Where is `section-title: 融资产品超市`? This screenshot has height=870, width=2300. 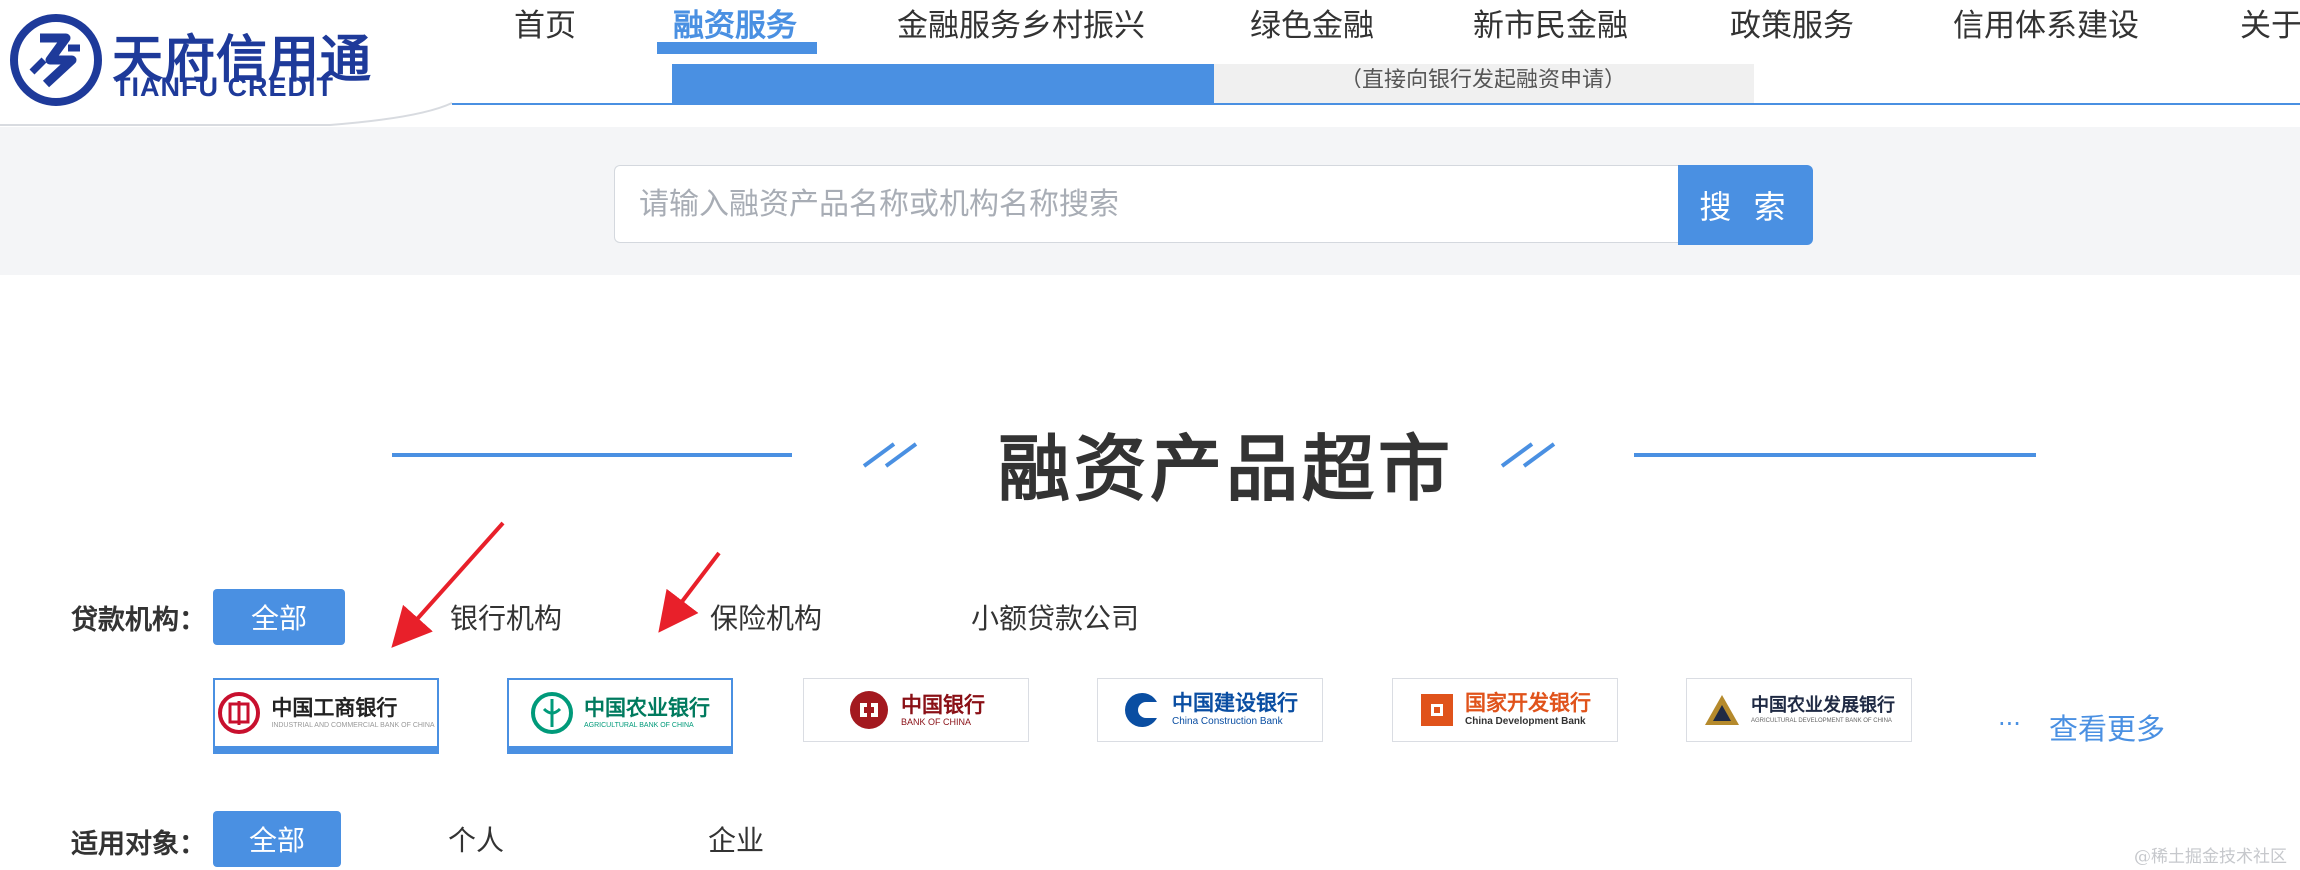 section-title: 融资产品超市 is located at coordinates (1226, 469).